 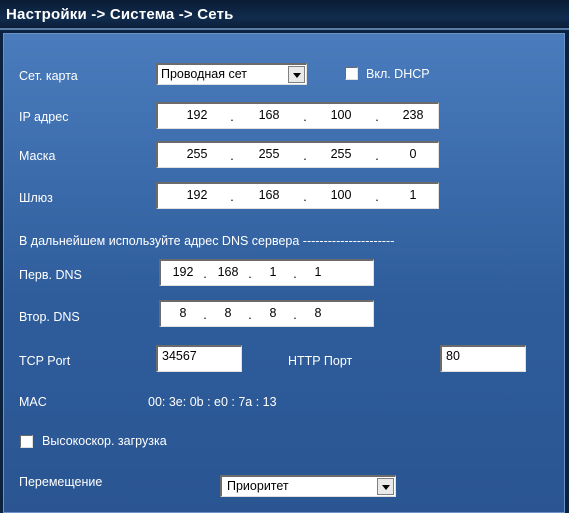 What do you see at coordinates (183, 313) in the screenshot?
I see `dns2-octet-1: 8` at bounding box center [183, 313].